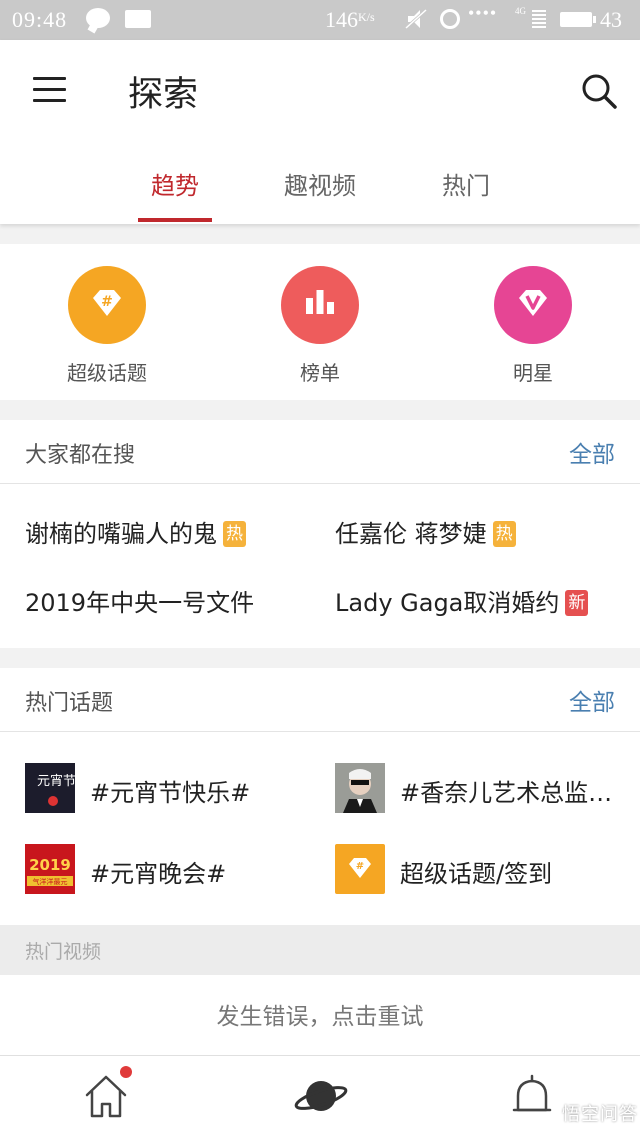 Image resolution: width=640 pixels, height=1138 pixels. I want to click on tab-trend: 趋势, so click(175, 183).